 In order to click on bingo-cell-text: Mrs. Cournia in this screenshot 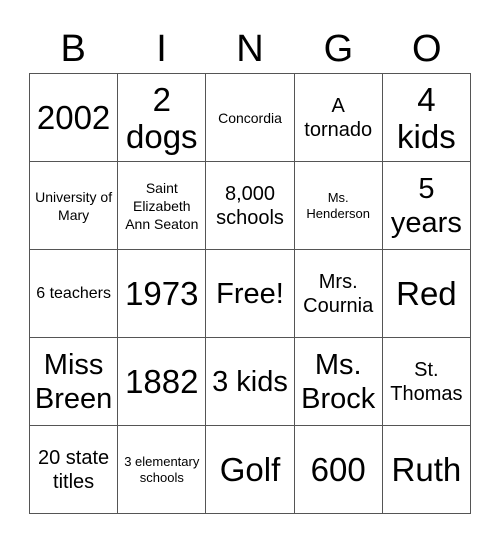, I will do `click(338, 293)`.